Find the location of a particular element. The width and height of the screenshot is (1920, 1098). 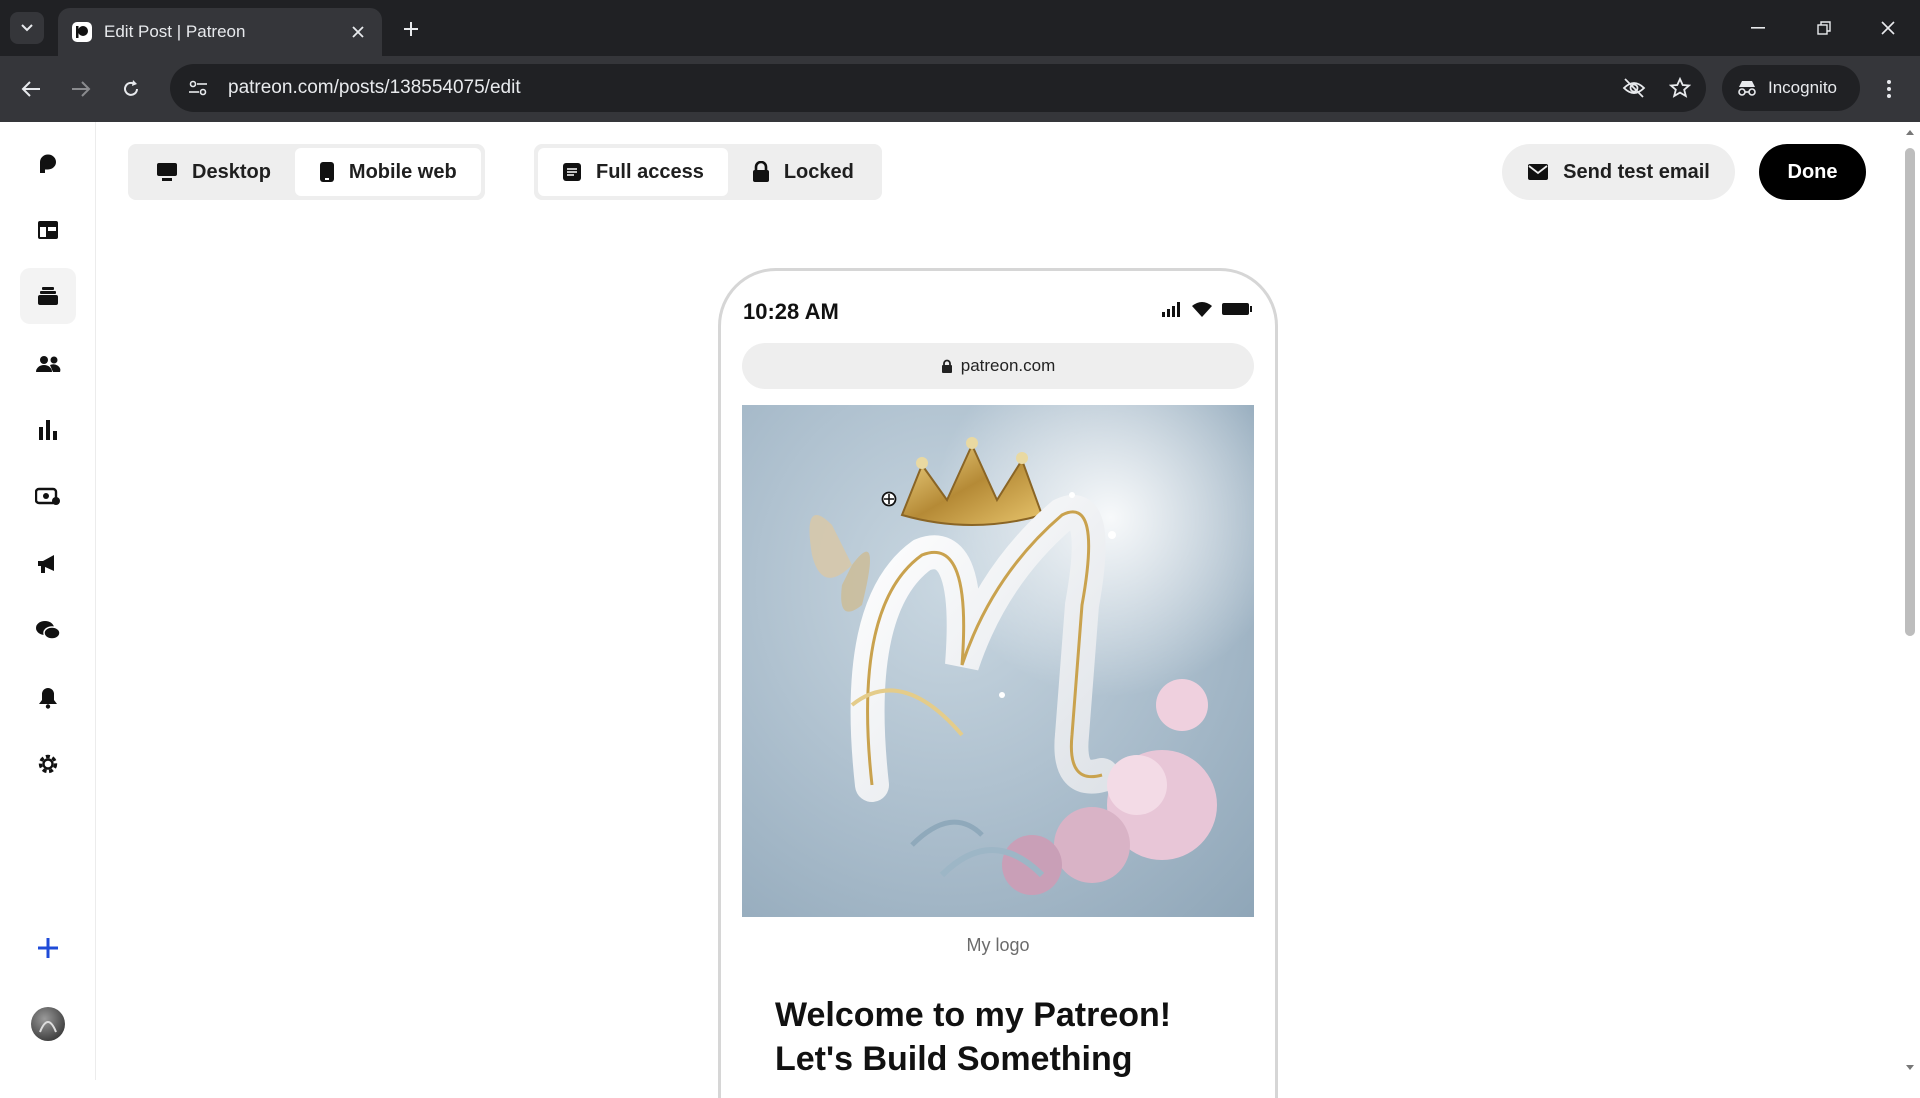

promotions-icon is located at coordinates (48, 564).